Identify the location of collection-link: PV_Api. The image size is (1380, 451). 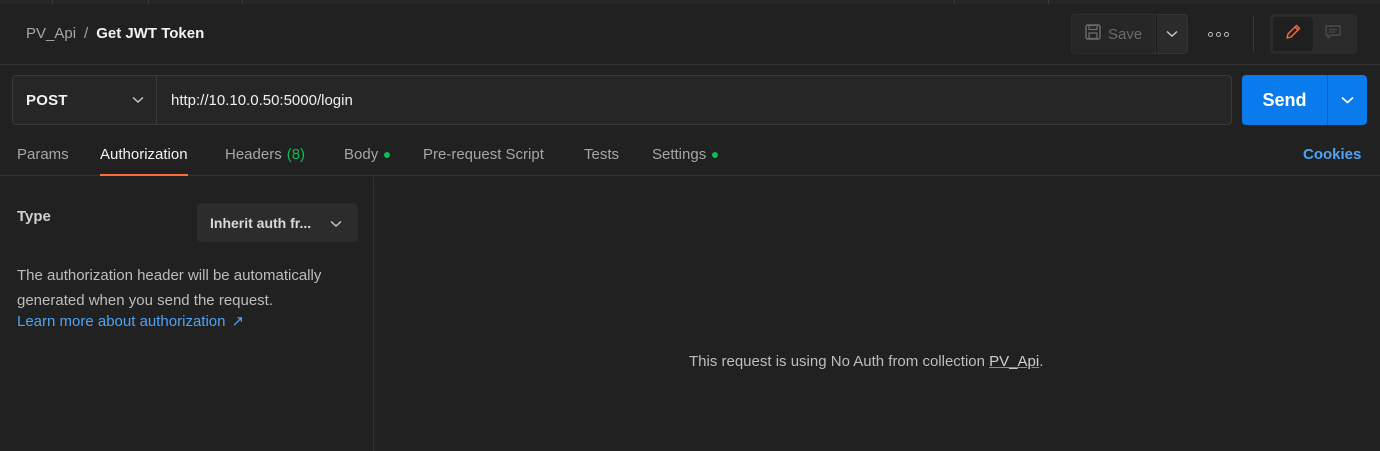
(1014, 361).